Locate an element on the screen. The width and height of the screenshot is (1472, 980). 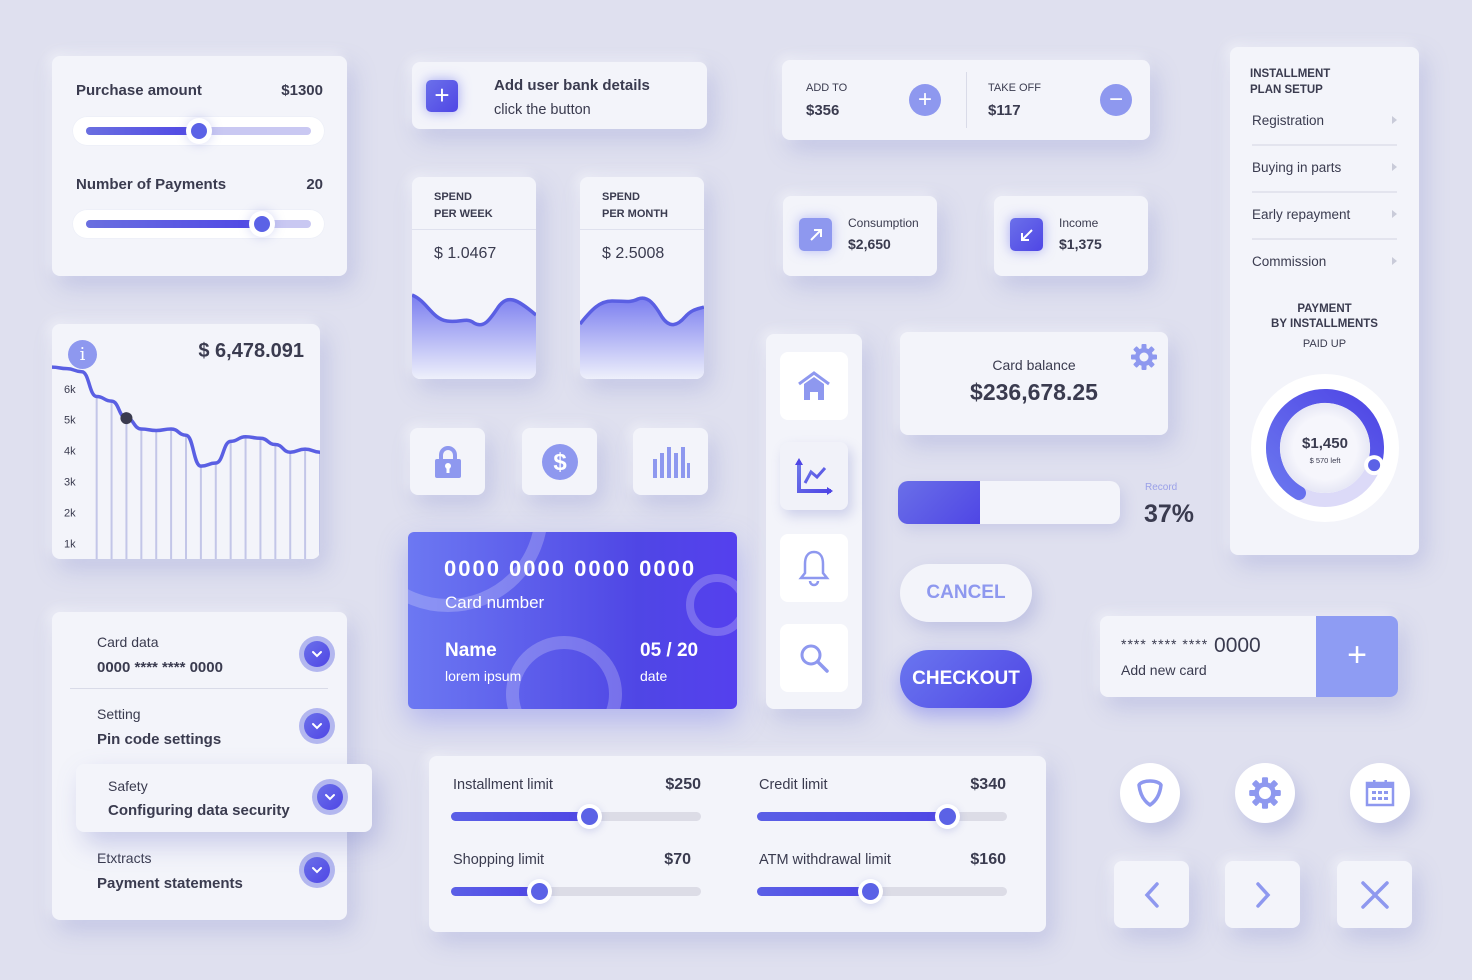
cancel-button: CANCEL is located at coordinates (966, 593).